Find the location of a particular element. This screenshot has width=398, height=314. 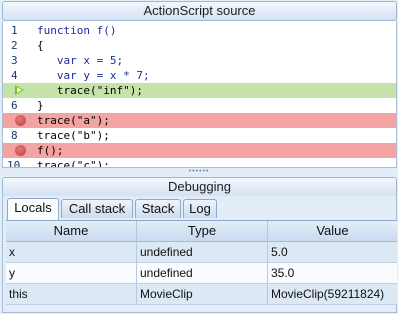

table-row: x undefined 5.0 is located at coordinates (201, 252).